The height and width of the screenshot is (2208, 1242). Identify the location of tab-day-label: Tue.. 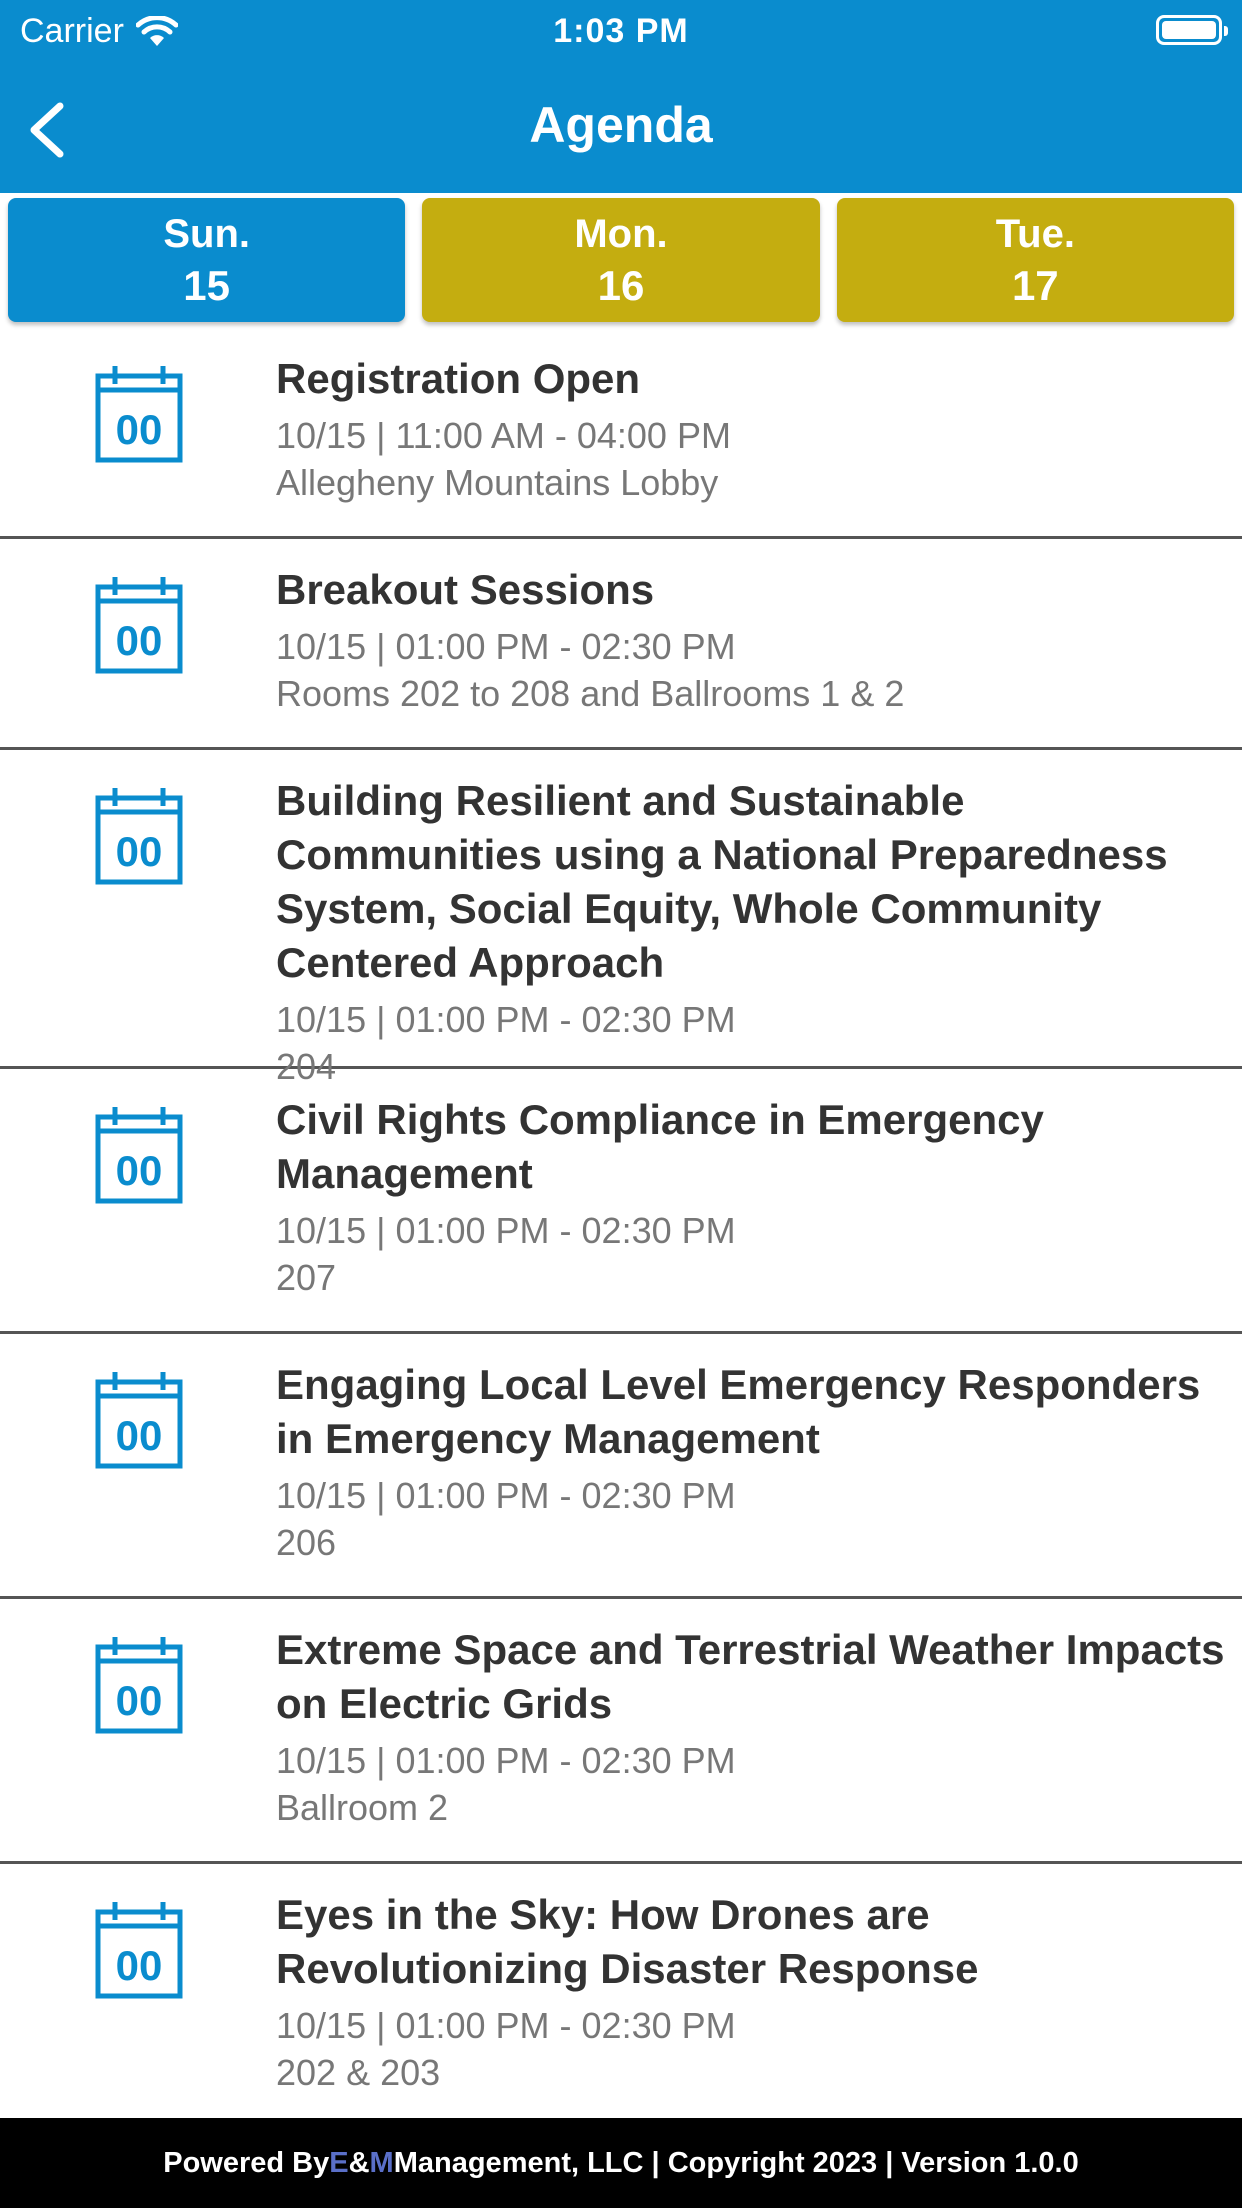
(1035, 234).